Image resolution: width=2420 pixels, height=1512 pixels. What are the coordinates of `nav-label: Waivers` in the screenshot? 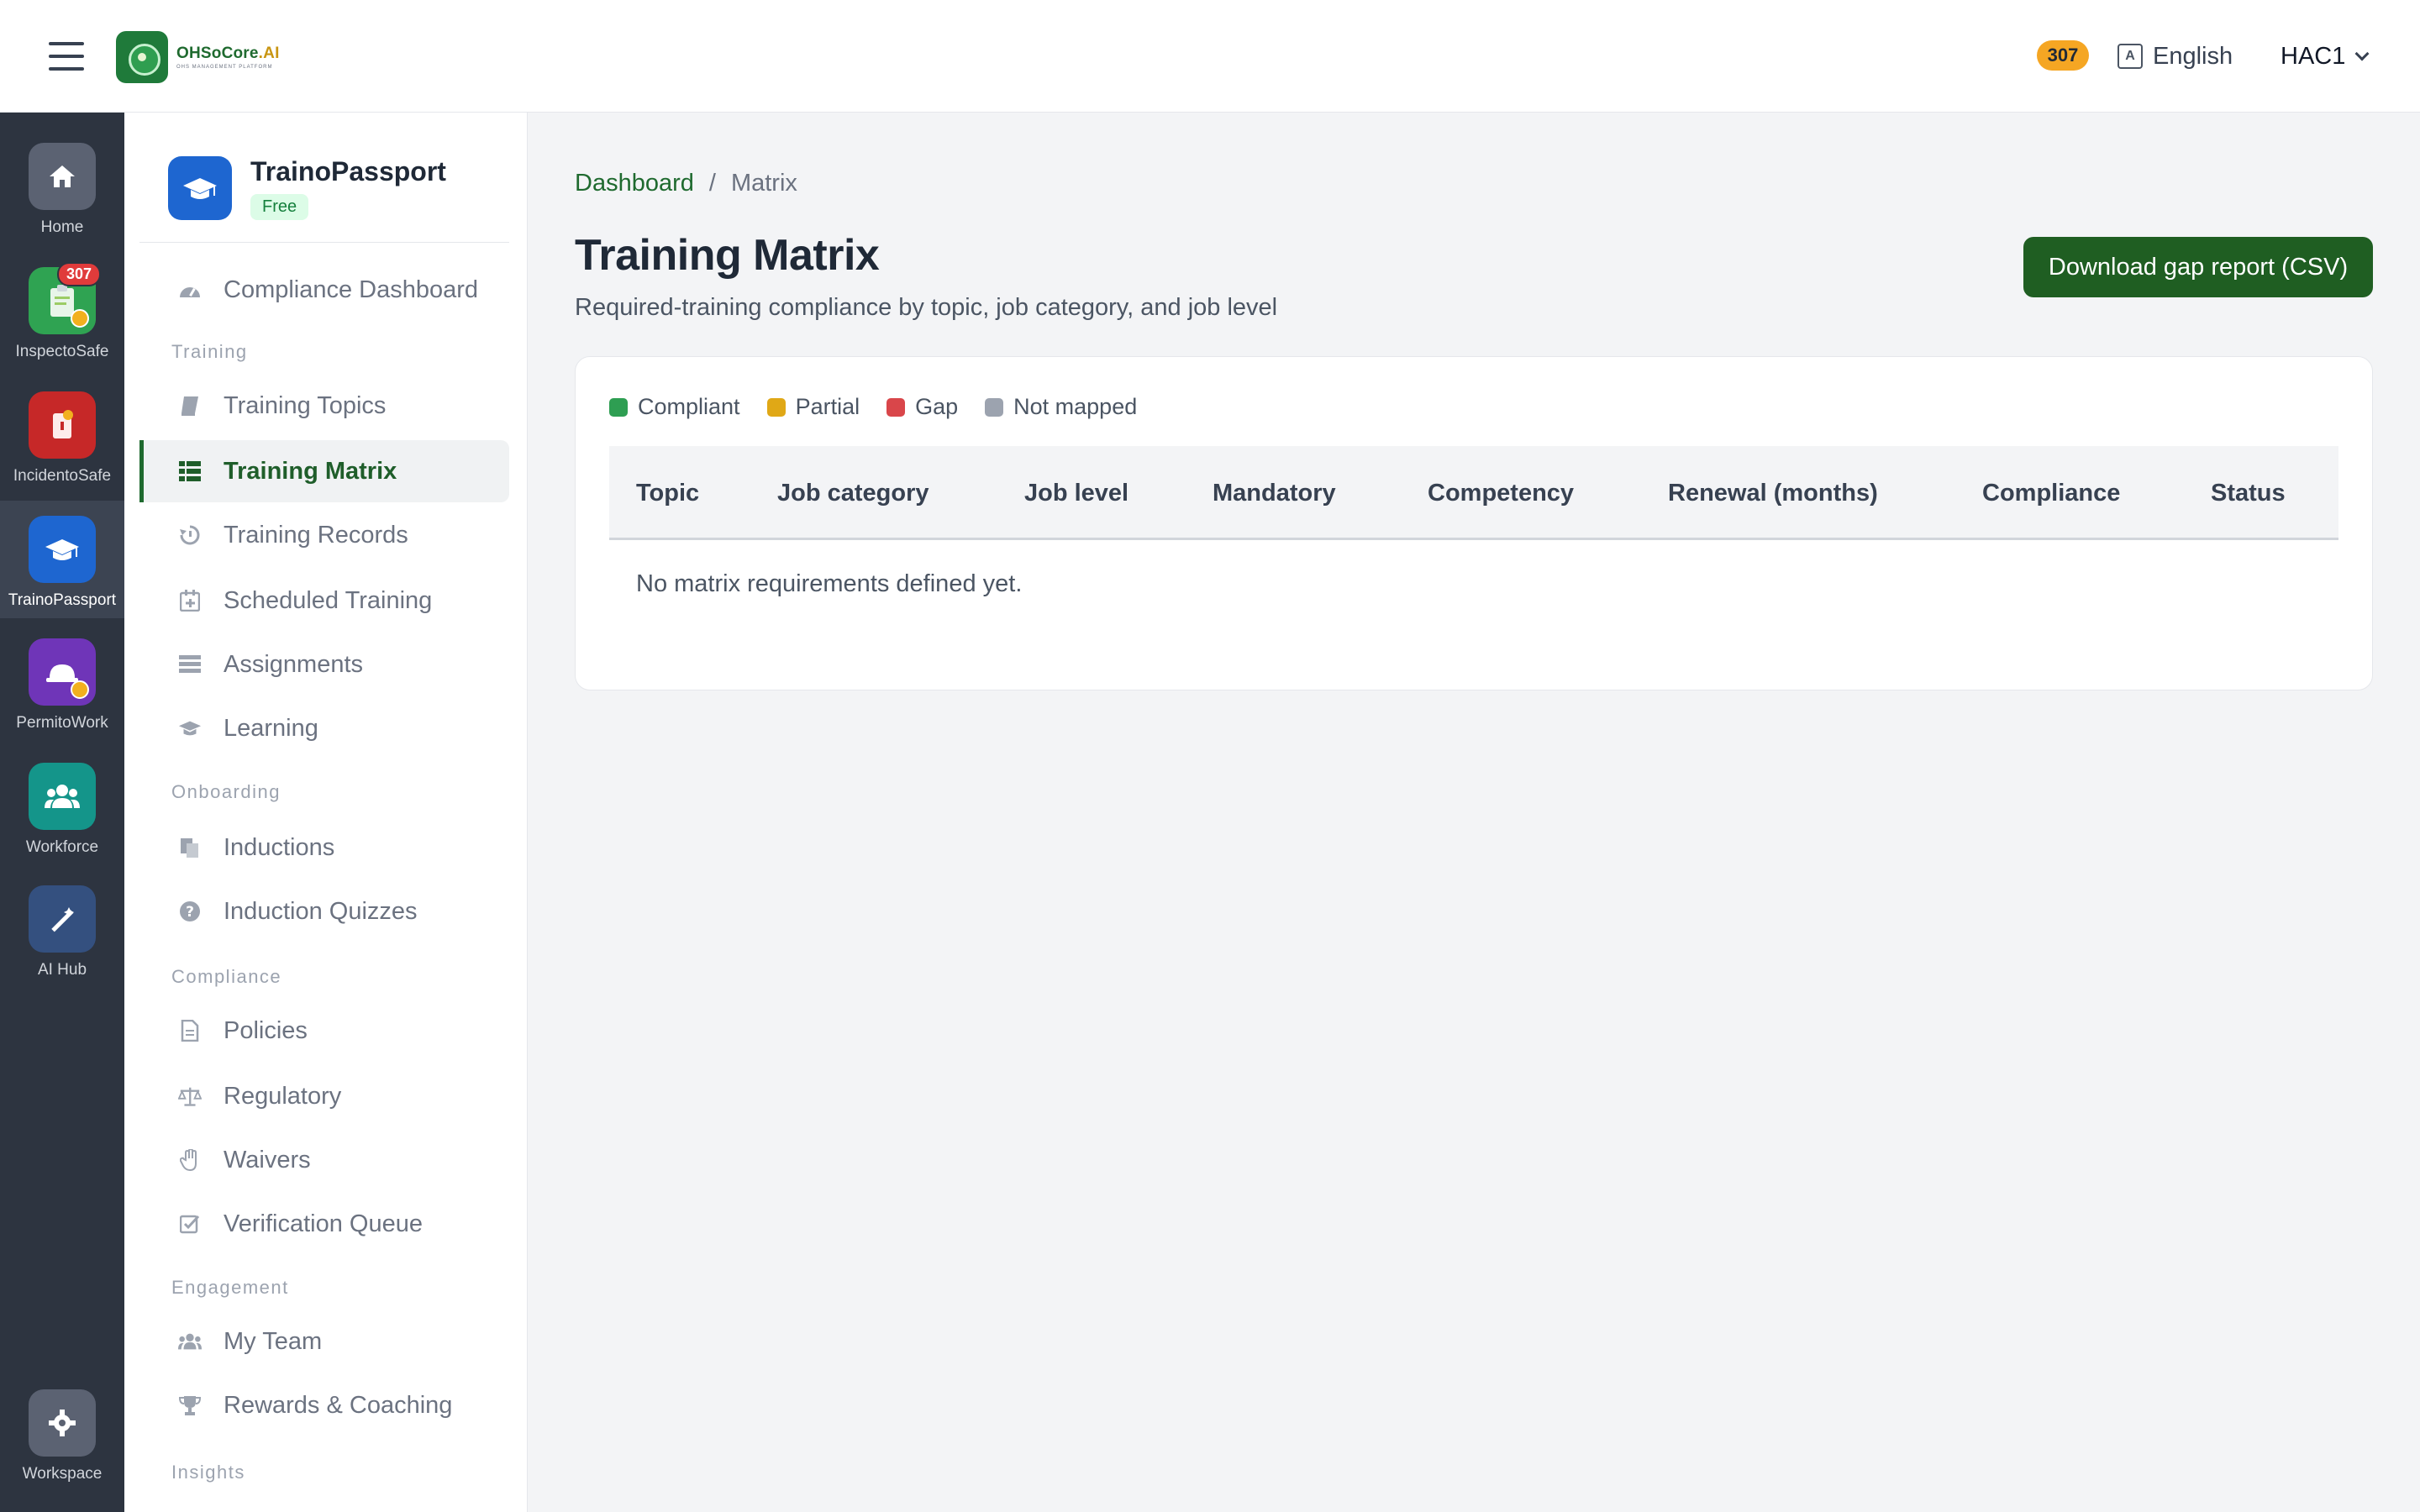 It's located at (268, 1159).